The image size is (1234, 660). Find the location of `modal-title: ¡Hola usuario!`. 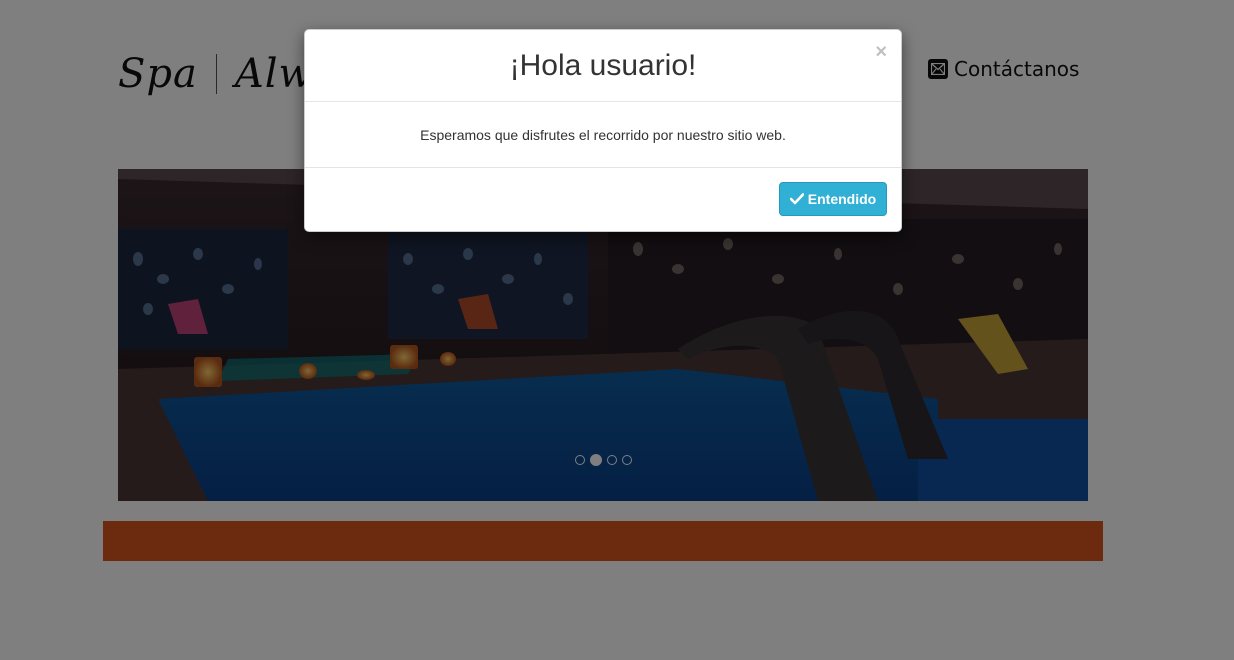

modal-title: ¡Hola usuario! is located at coordinates (603, 65).